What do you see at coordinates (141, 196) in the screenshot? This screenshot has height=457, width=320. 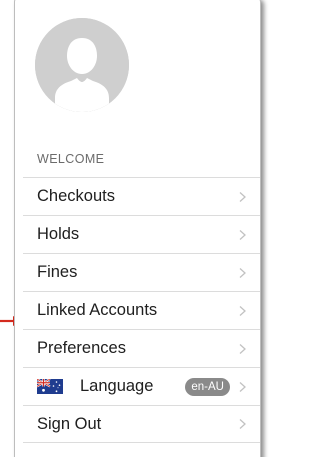 I see `menu-item-checkouts: Checkouts` at bounding box center [141, 196].